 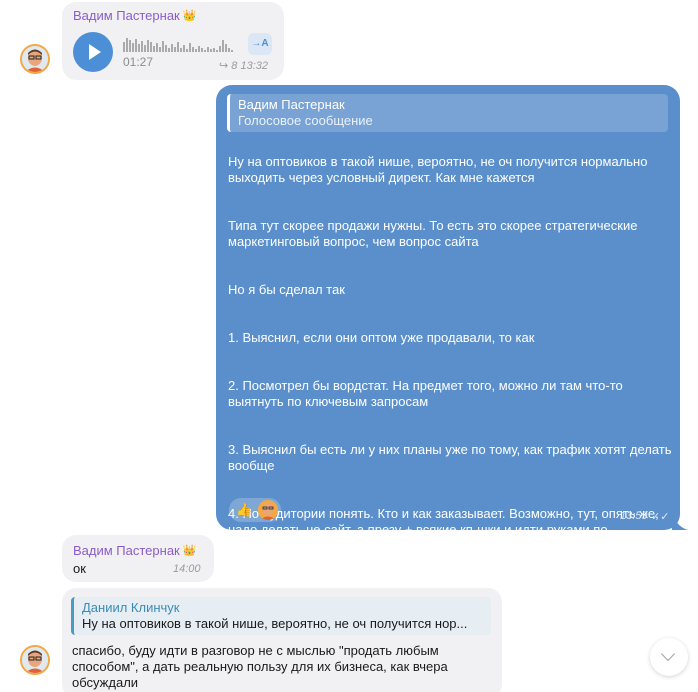 What do you see at coordinates (131, 607) in the screenshot?
I see `reply-author: Даниил Клинчук` at bounding box center [131, 607].